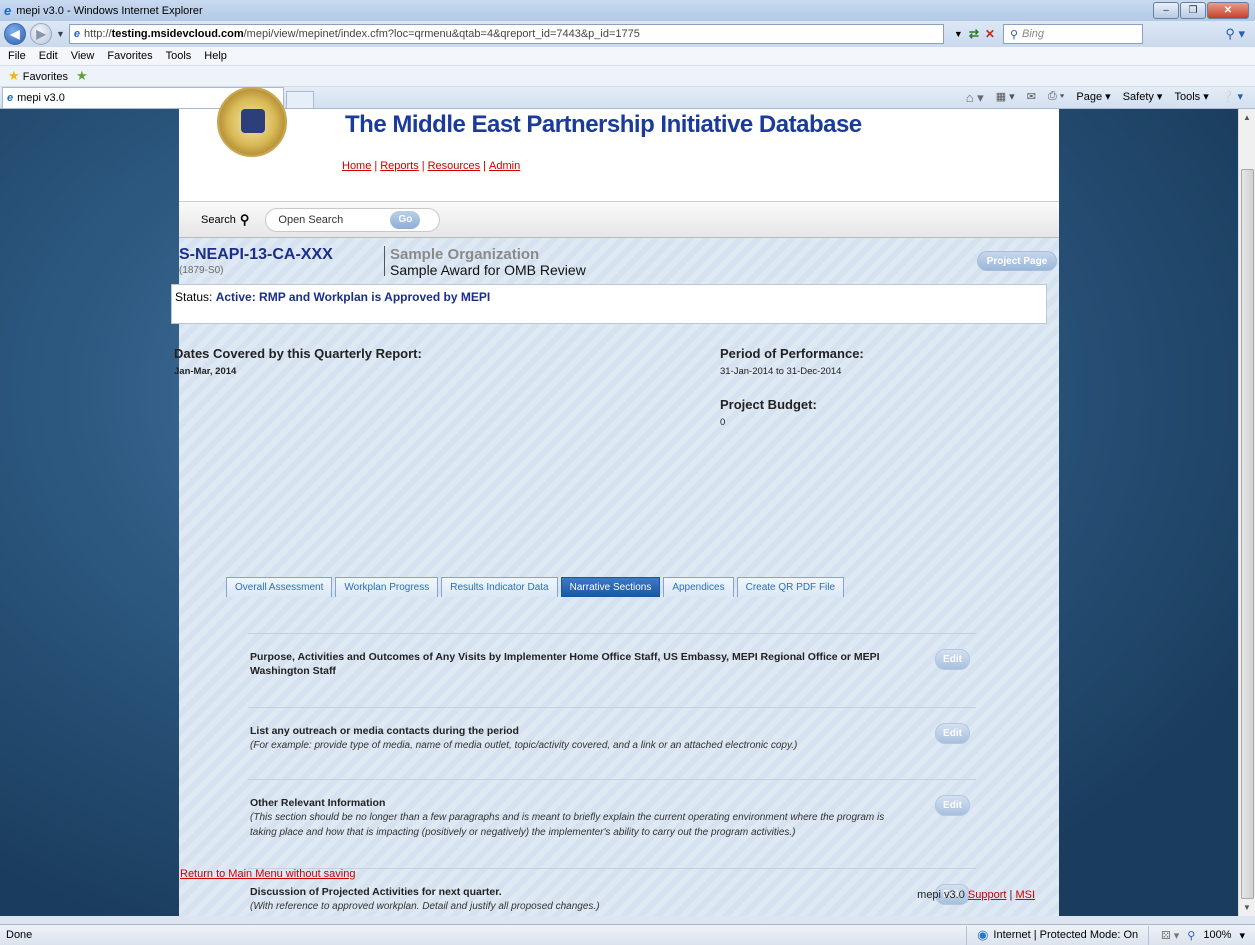 This screenshot has height=945, width=1255. I want to click on page-menu: Page ▾, so click(1093, 98).